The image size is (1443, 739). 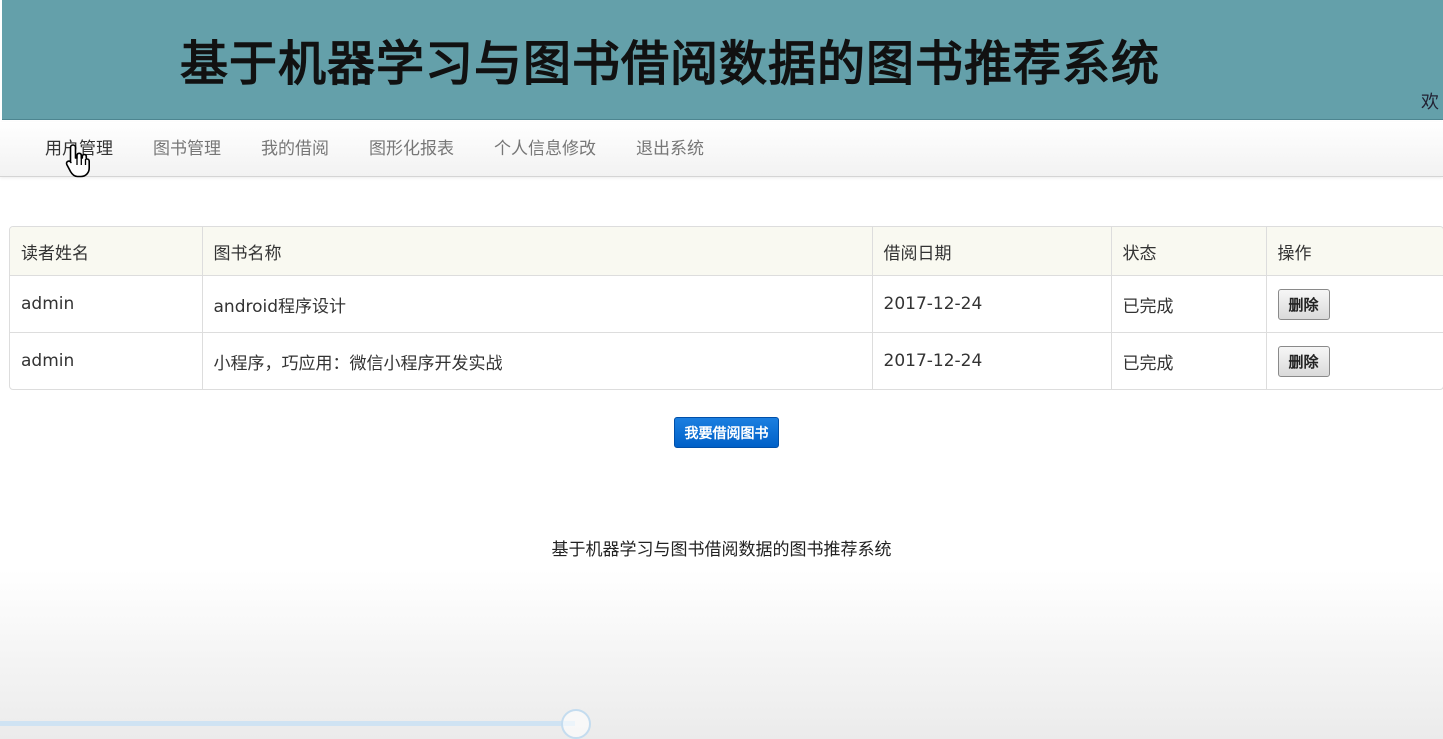 I want to click on column-header-book: 图书名称, so click(x=536, y=251).